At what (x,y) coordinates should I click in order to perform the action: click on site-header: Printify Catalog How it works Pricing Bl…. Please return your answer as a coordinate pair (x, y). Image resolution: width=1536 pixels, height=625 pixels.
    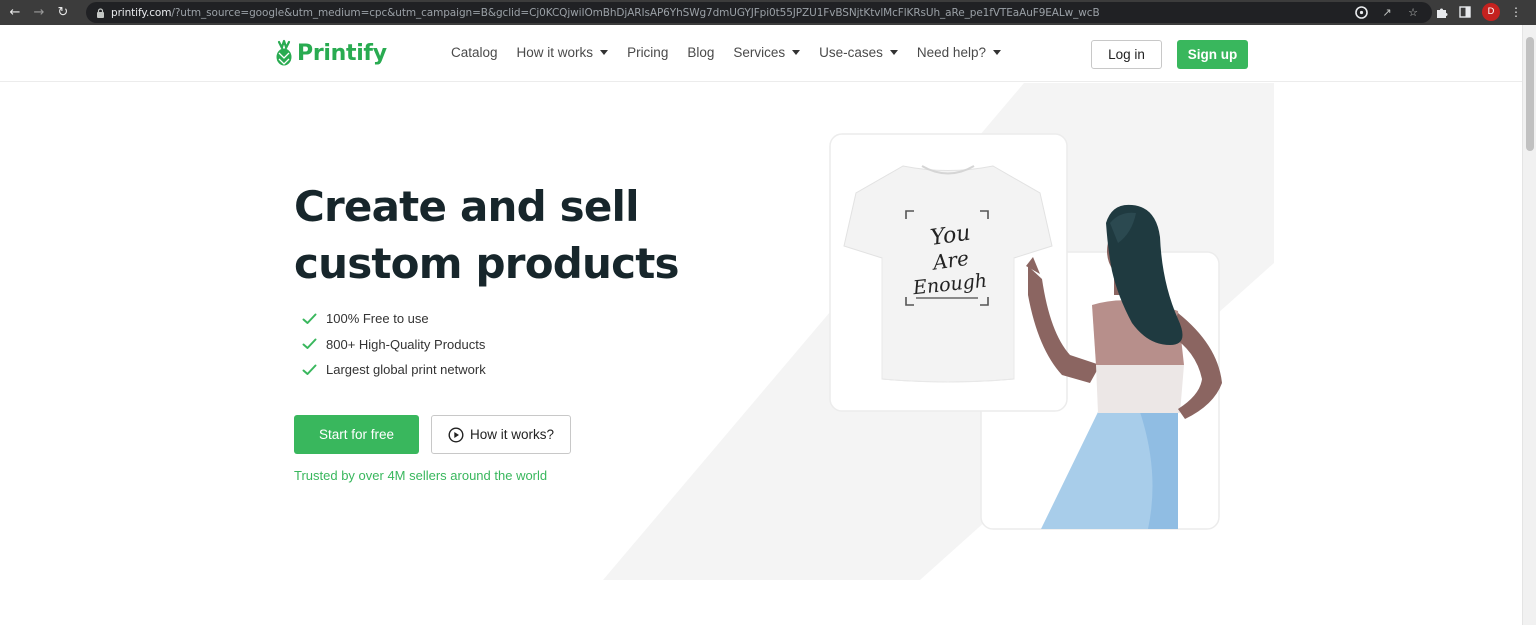
    Looking at the image, I should click on (761, 53).